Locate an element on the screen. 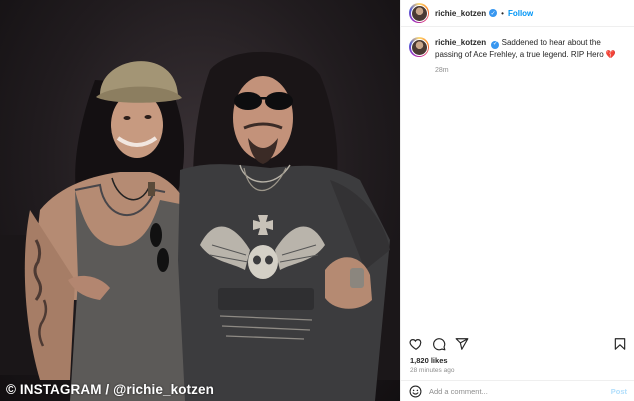  broken-heart-emoji: 💔 is located at coordinates (610, 54).